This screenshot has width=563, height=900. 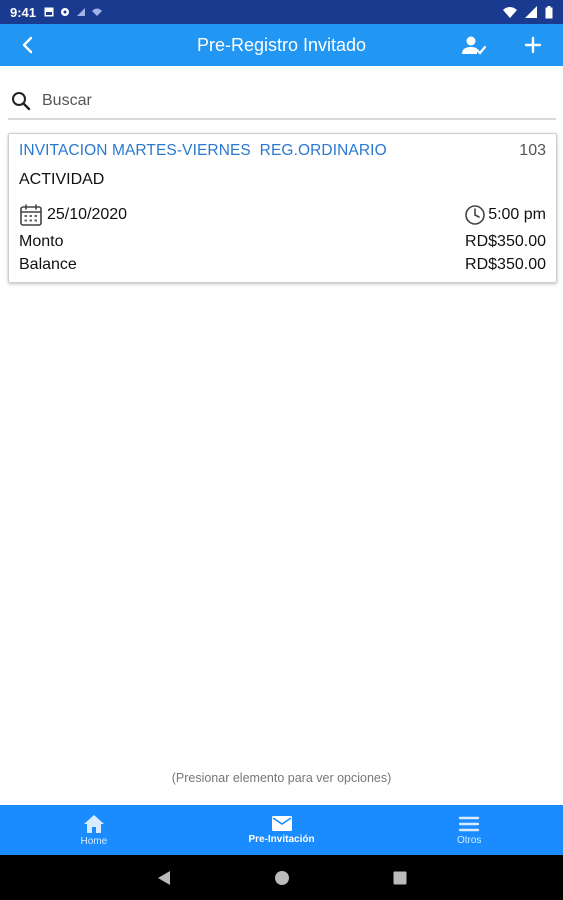 I want to click on invitation-name: INVITACION MARTES-VIERNES REG.ORDINARIO, so click(x=203, y=150).